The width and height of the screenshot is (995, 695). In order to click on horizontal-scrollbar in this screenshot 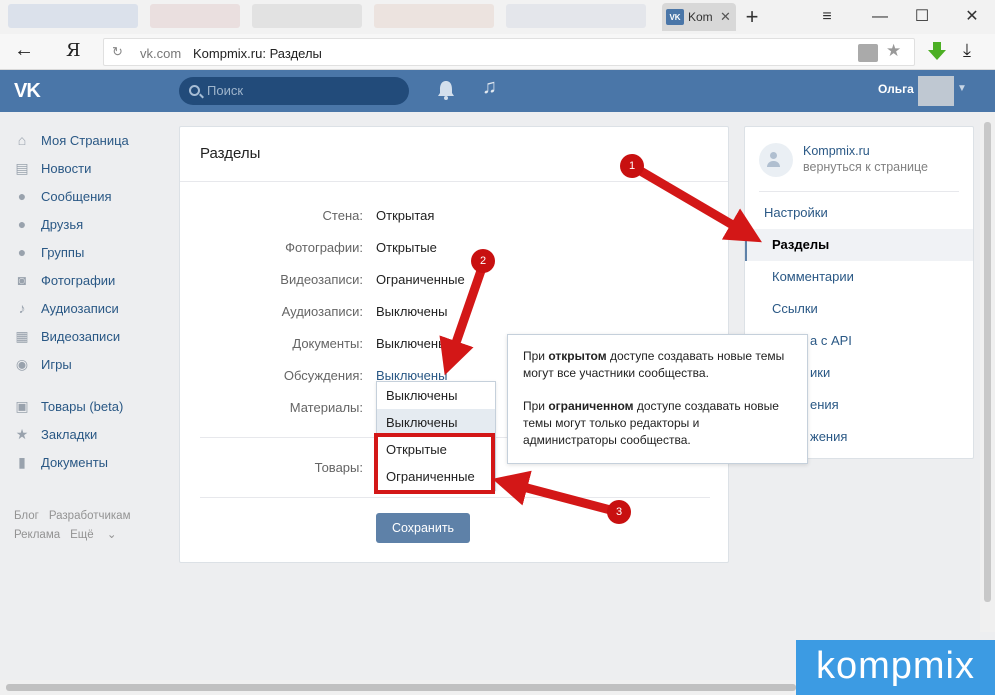, I will do `click(400, 687)`.